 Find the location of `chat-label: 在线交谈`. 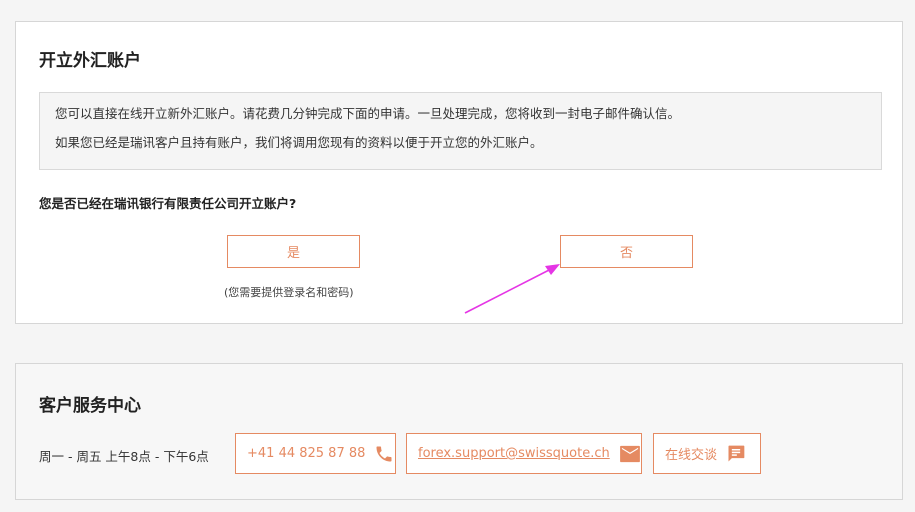

chat-label: 在线交谈 is located at coordinates (691, 455).